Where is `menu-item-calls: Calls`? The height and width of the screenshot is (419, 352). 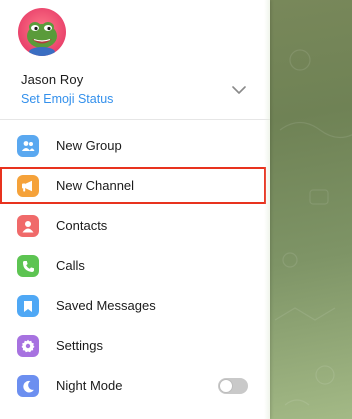
menu-item-calls: Calls is located at coordinates (135, 266).